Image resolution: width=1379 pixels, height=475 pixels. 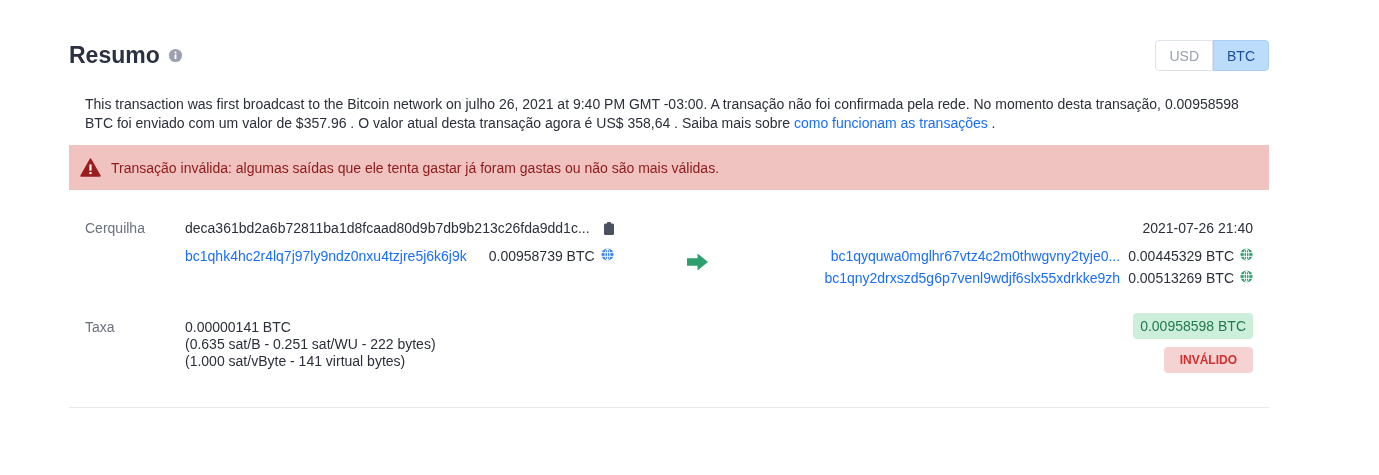 What do you see at coordinates (541, 256) in the screenshot?
I see `input-amount: 0.00958739 BTC` at bounding box center [541, 256].